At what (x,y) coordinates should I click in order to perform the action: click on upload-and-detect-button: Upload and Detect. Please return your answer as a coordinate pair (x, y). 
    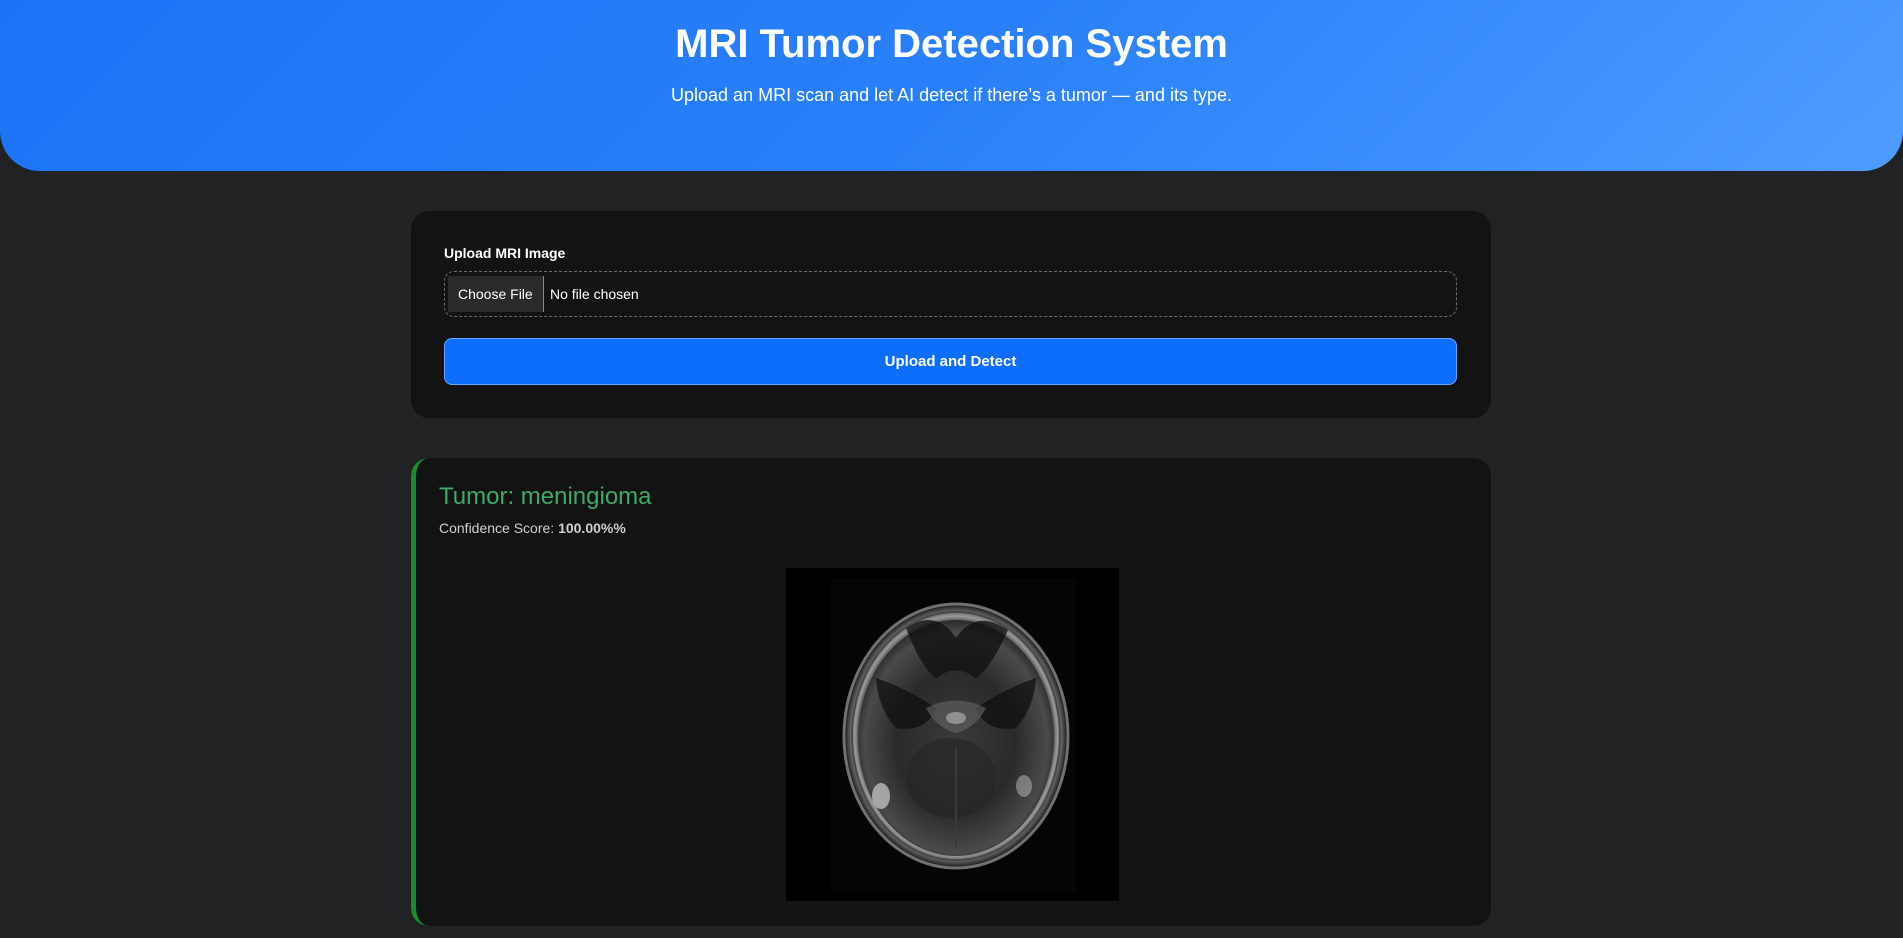
    Looking at the image, I should click on (950, 361).